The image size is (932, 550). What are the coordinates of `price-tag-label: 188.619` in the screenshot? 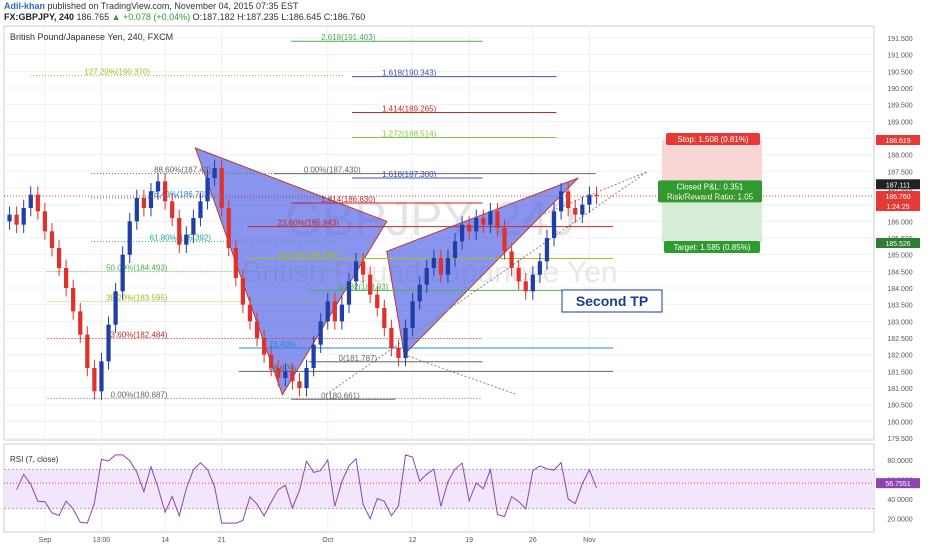 It's located at (897, 141).